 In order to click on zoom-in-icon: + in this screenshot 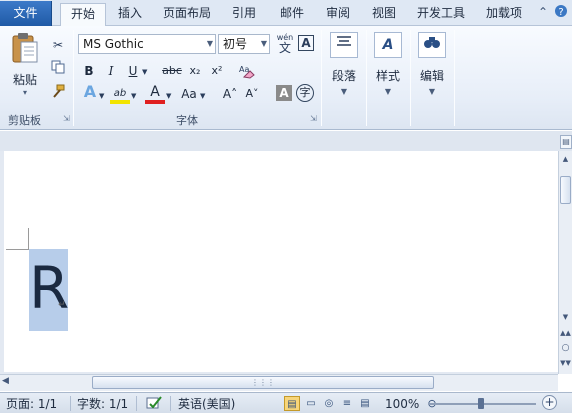, I will do `click(549, 402)`.